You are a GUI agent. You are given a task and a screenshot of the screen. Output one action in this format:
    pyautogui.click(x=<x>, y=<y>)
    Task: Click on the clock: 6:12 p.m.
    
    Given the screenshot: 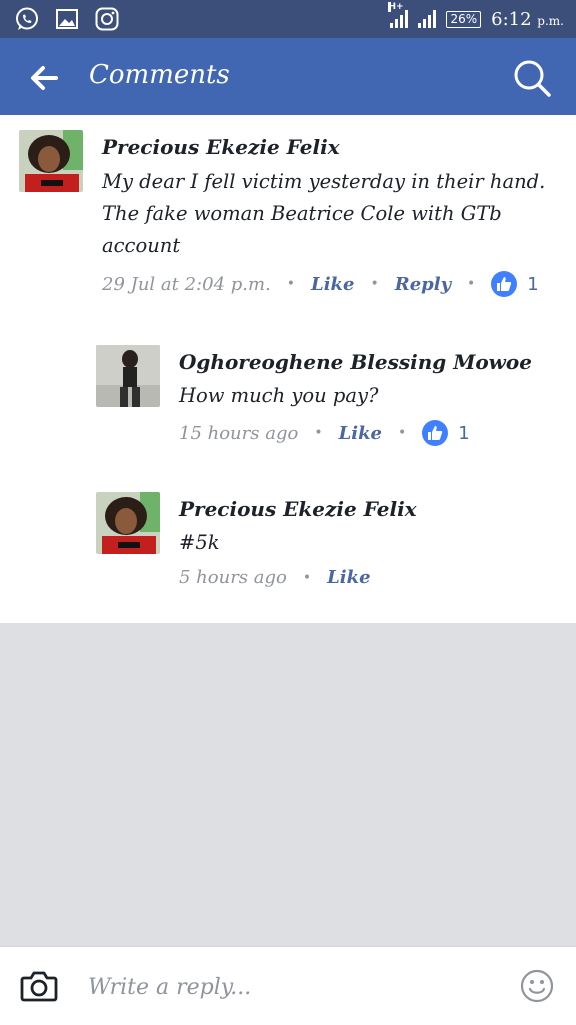 What is the action you would take?
    pyautogui.click(x=527, y=19)
    